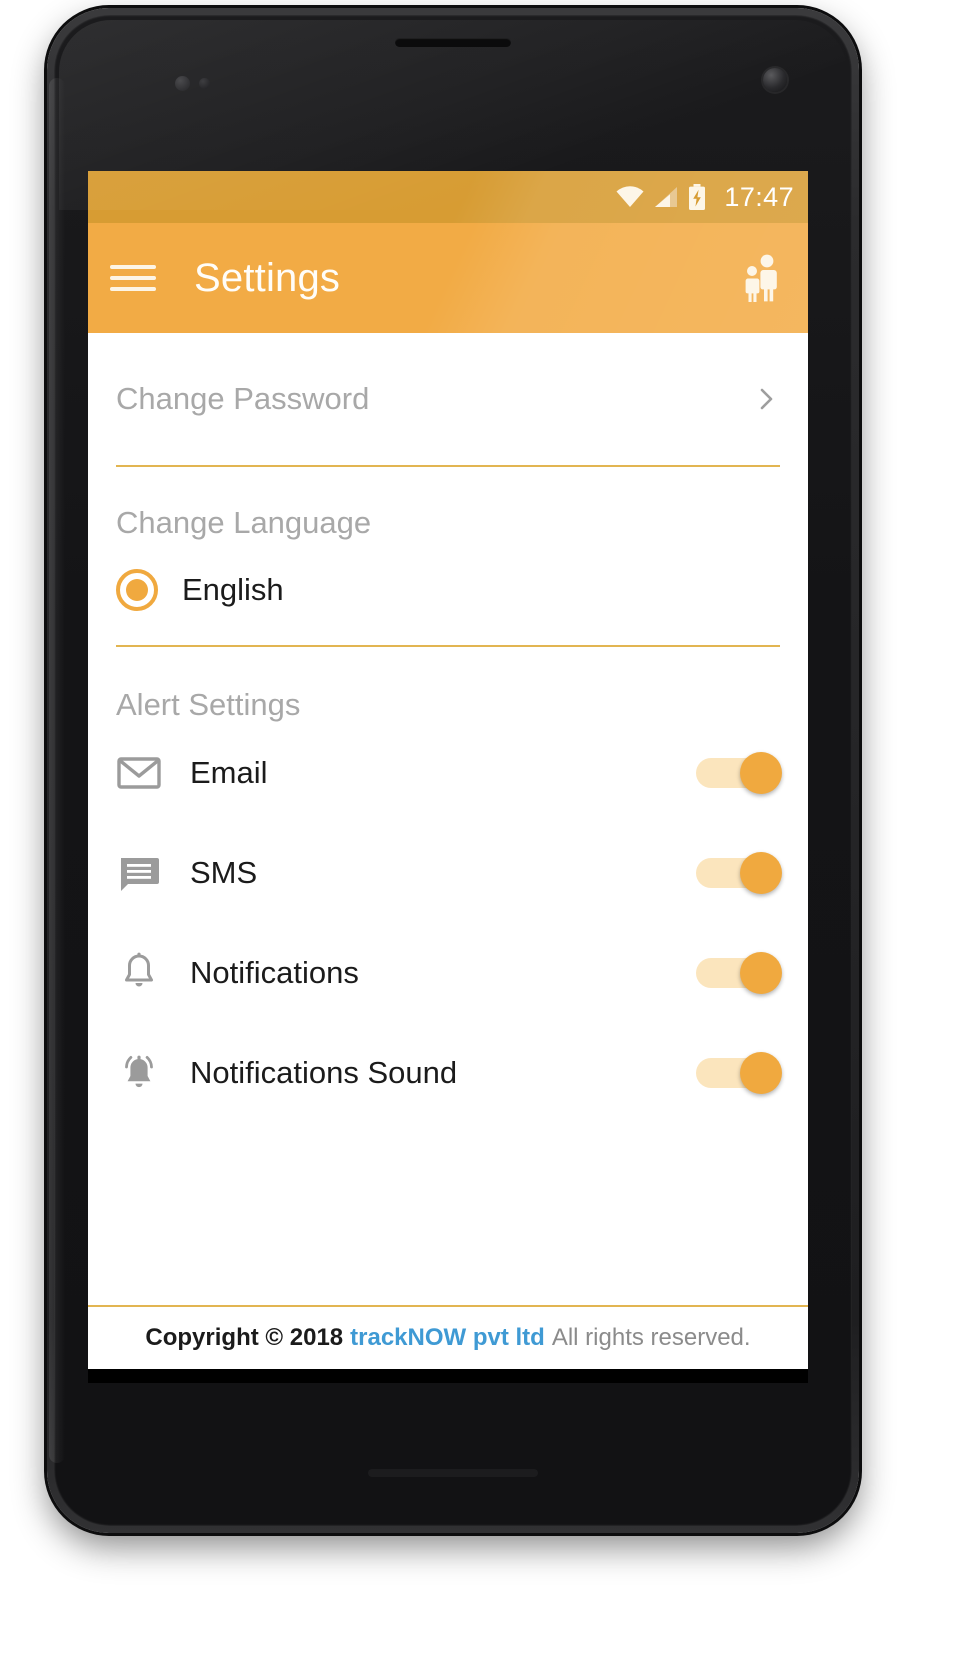  Describe the element at coordinates (182, 83) in the screenshot. I see `proximity-sensor-icon` at that location.